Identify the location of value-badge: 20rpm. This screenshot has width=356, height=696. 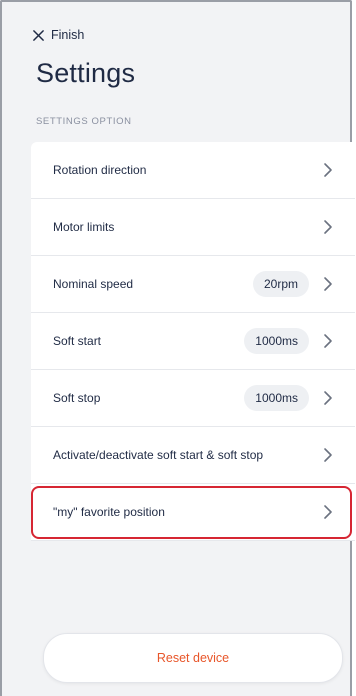
(280, 284).